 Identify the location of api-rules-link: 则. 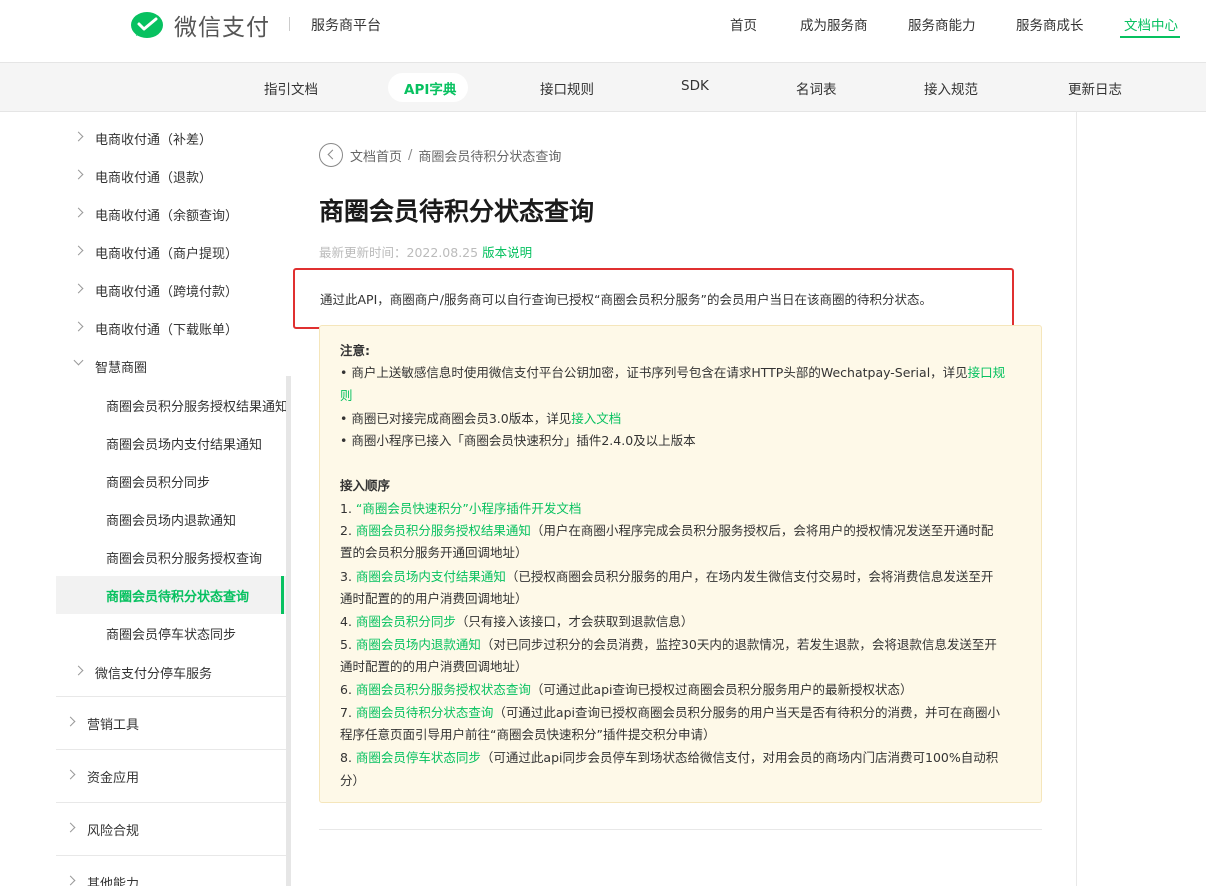
(346, 395).